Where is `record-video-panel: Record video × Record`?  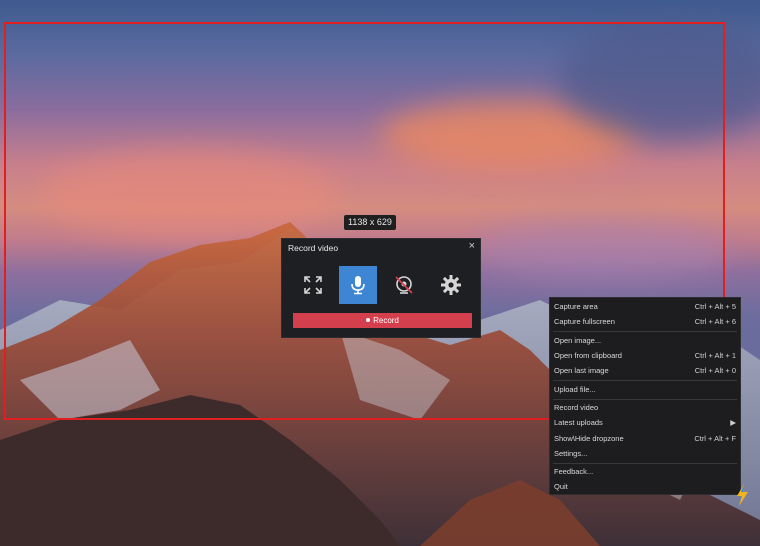 record-video-panel: Record video × Record is located at coordinates (381, 288).